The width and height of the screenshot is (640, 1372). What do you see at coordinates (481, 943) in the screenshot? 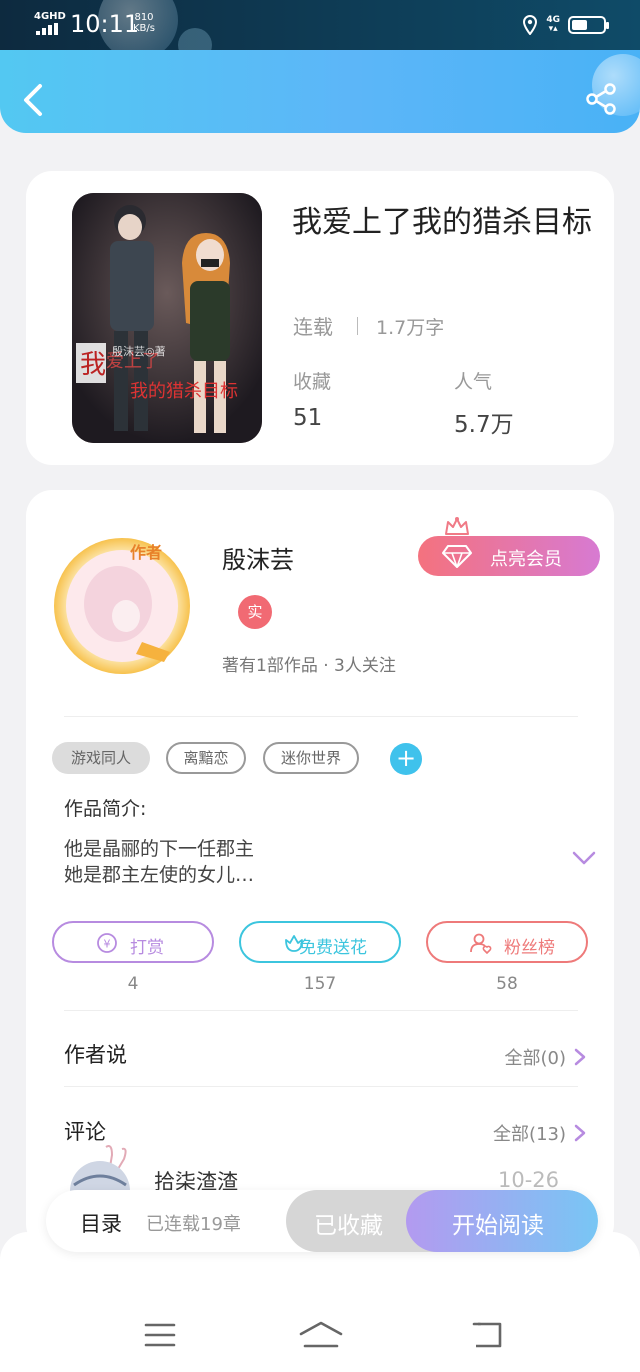
I see `fan-icon` at bounding box center [481, 943].